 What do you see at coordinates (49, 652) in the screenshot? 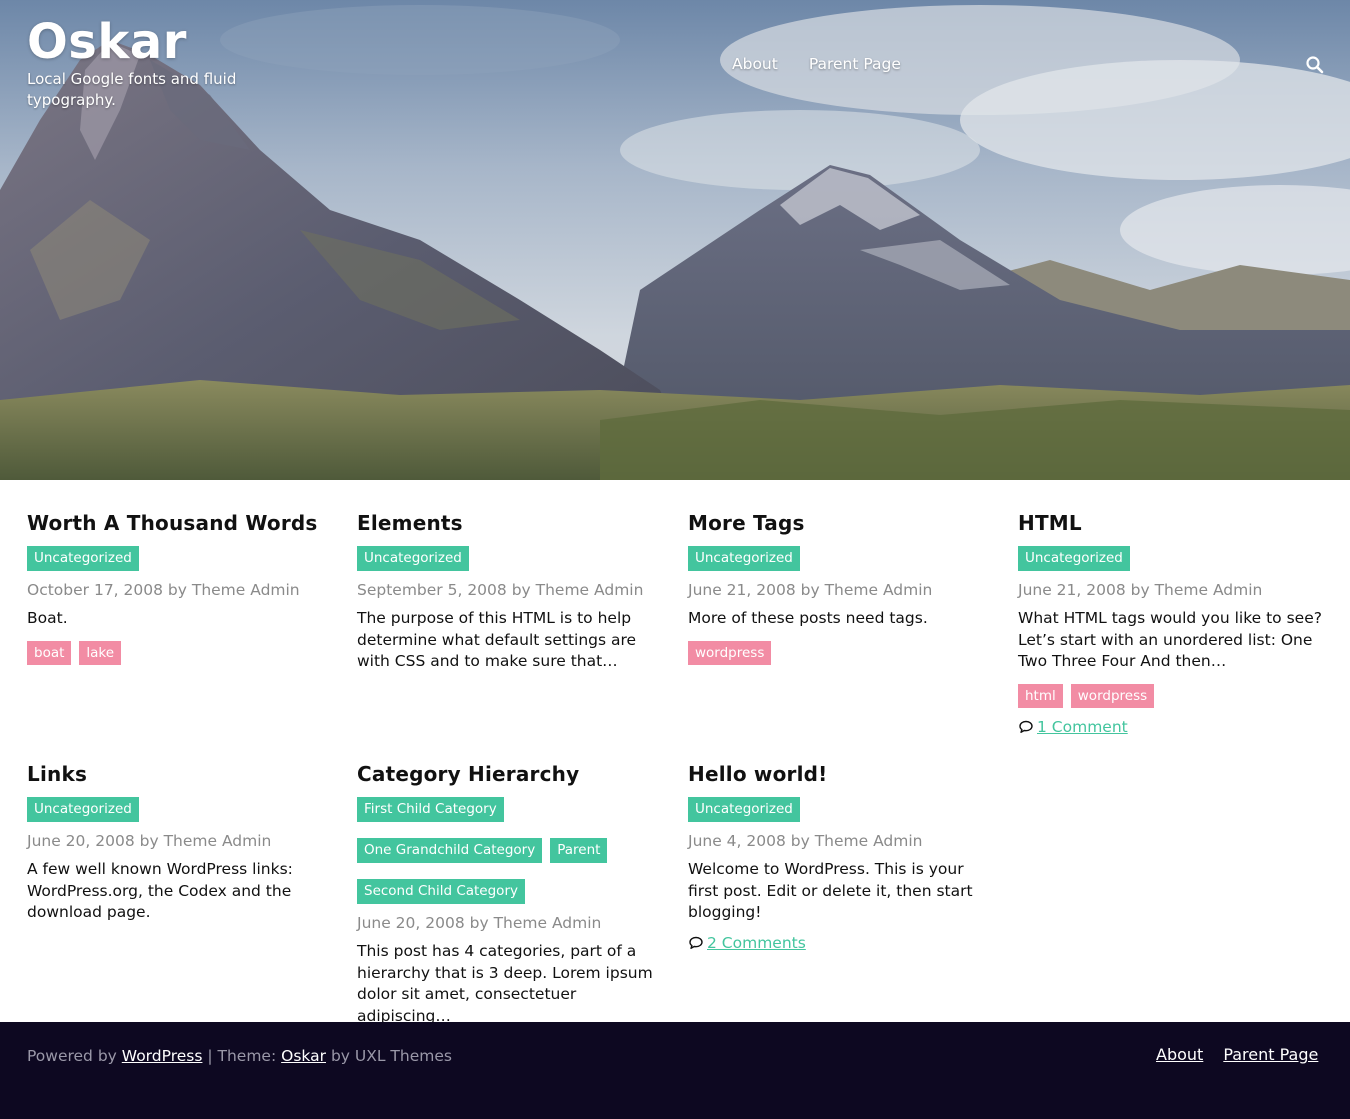
I see `tag-badge: boat` at bounding box center [49, 652].